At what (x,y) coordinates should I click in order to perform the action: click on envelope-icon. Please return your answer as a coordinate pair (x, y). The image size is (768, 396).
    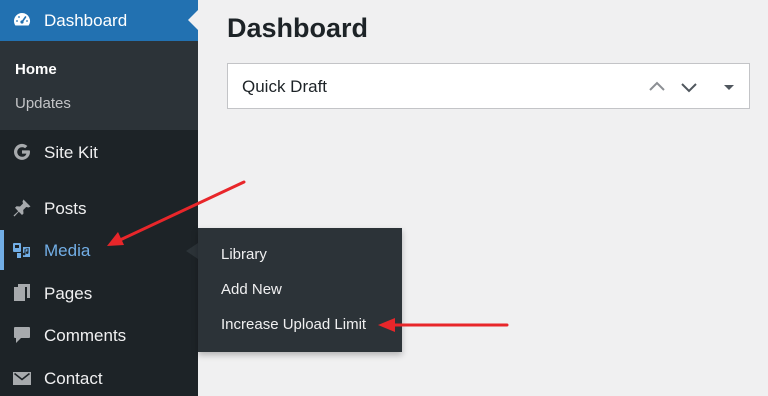
    Looking at the image, I should click on (22, 378).